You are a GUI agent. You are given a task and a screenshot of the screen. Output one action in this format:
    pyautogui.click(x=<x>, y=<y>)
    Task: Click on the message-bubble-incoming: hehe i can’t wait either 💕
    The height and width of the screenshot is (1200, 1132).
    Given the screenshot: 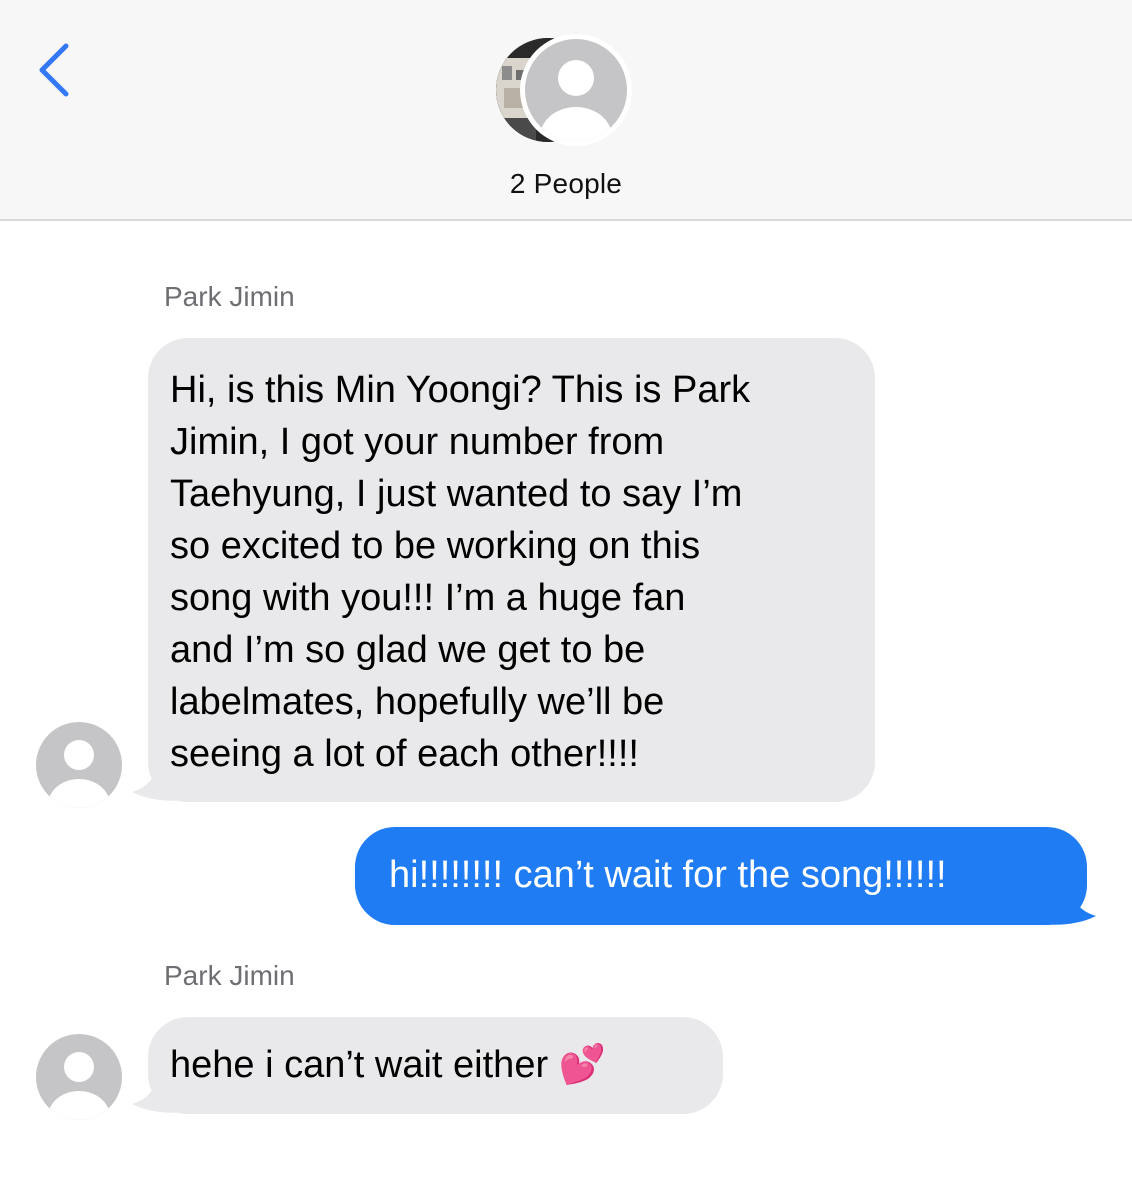 What is the action you would take?
    pyautogui.click(x=435, y=1065)
    